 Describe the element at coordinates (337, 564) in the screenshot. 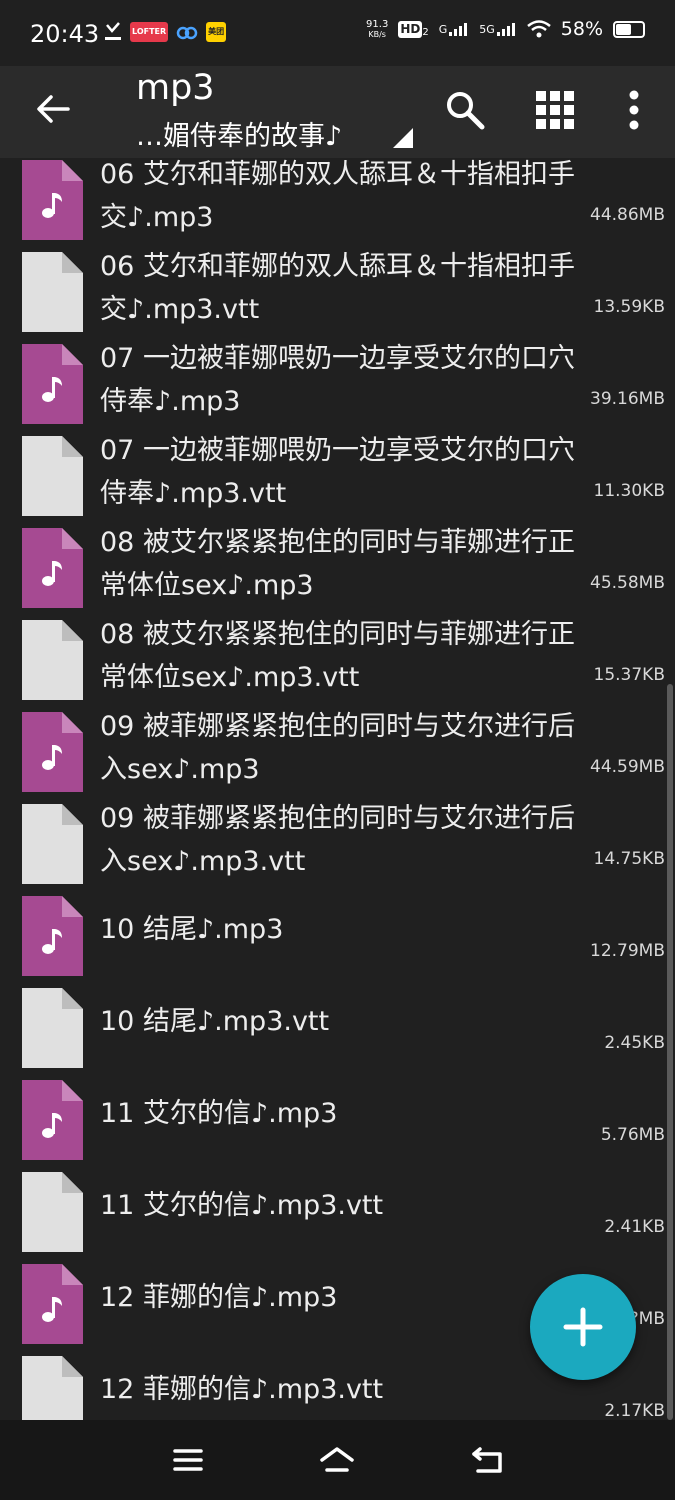

I see `file-name: 08 被艾尔紧紧抱住的同时与菲娜进行正常体位sex♪.mp3` at that location.